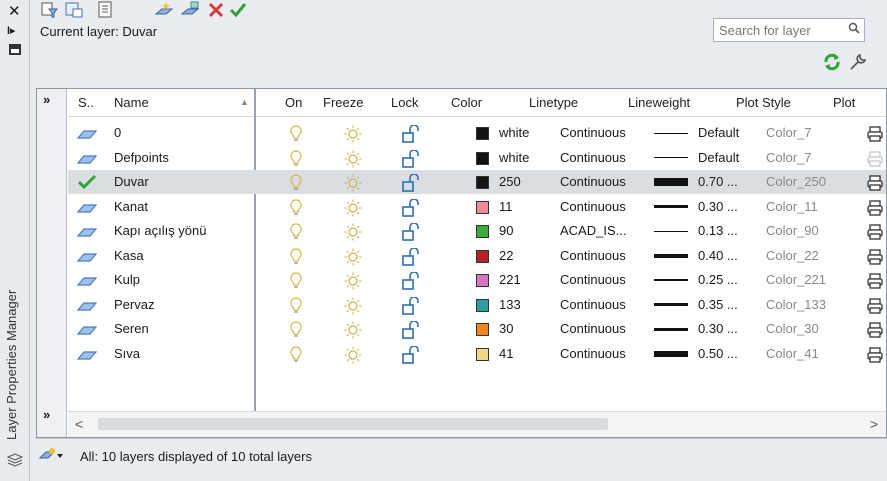 This screenshot has width=887, height=481. Describe the element at coordinates (874, 424) in the screenshot. I see `scroll-right-icon: >` at that location.